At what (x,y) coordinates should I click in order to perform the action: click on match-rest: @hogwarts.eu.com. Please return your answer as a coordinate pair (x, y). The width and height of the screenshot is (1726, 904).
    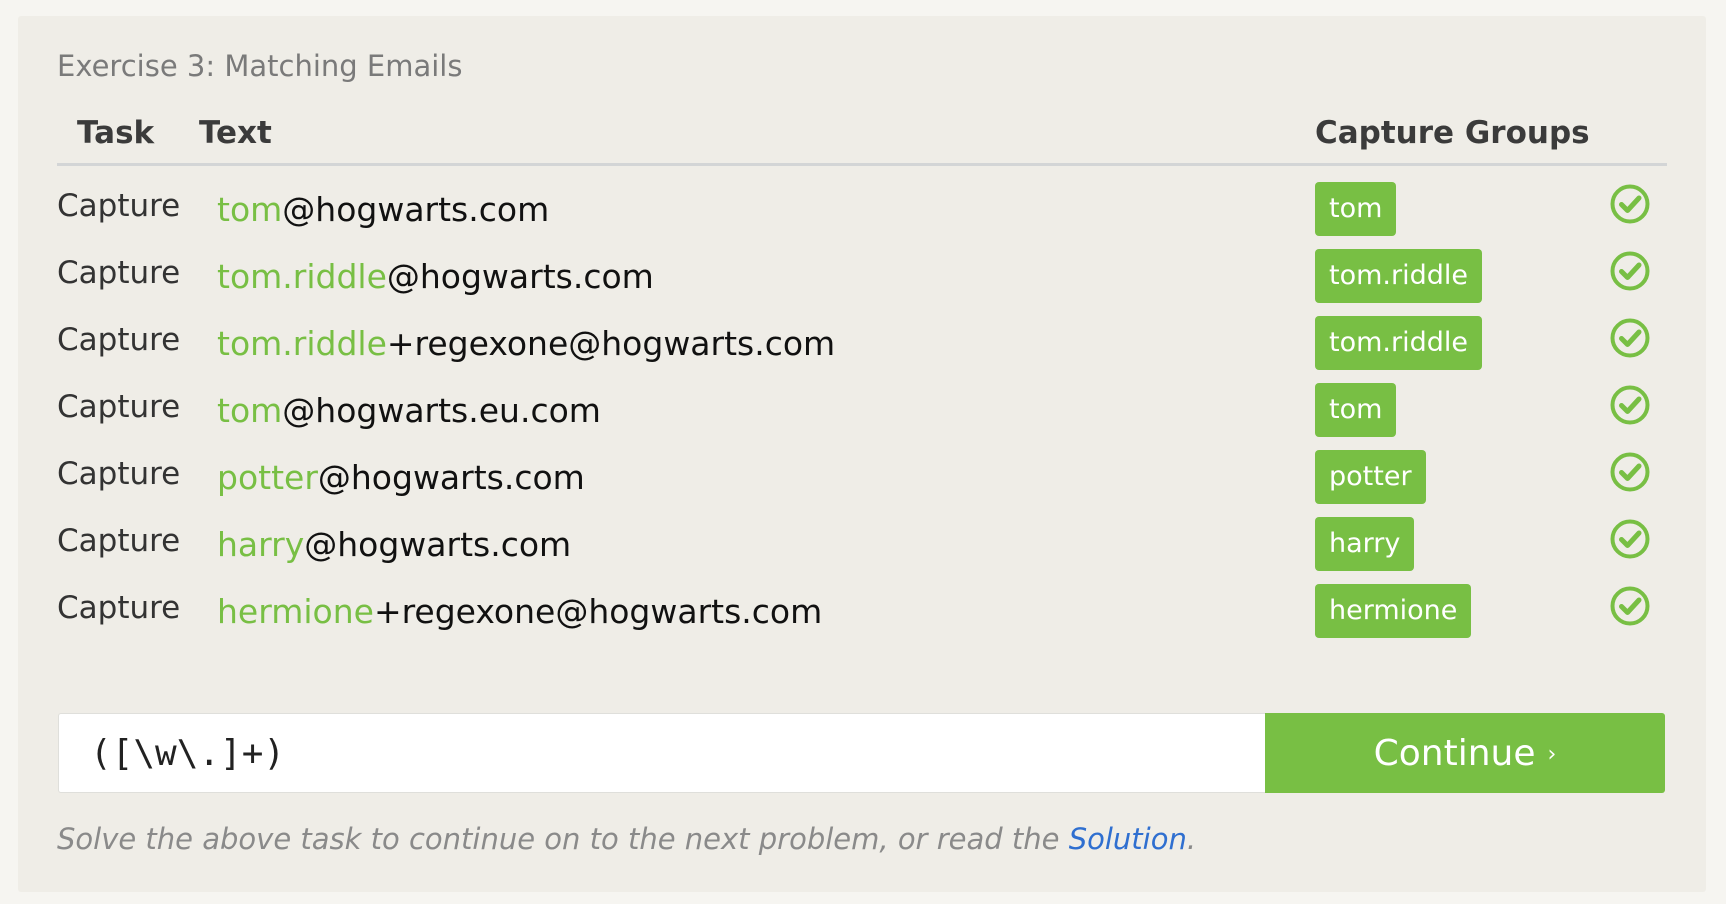
    Looking at the image, I should click on (441, 410).